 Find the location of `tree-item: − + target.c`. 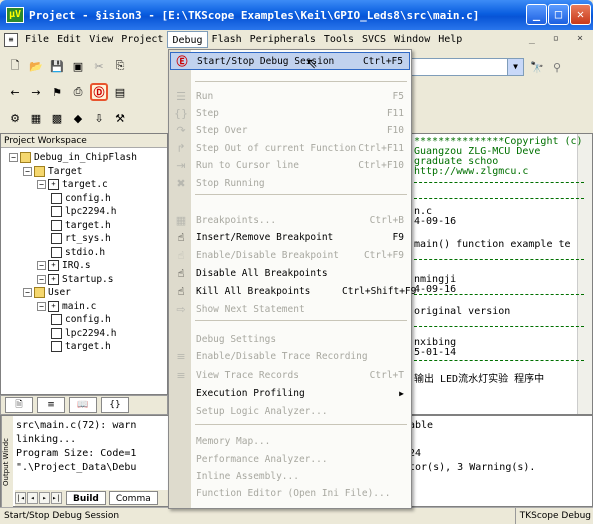

tree-item: − + target.c is located at coordinates (72, 184).